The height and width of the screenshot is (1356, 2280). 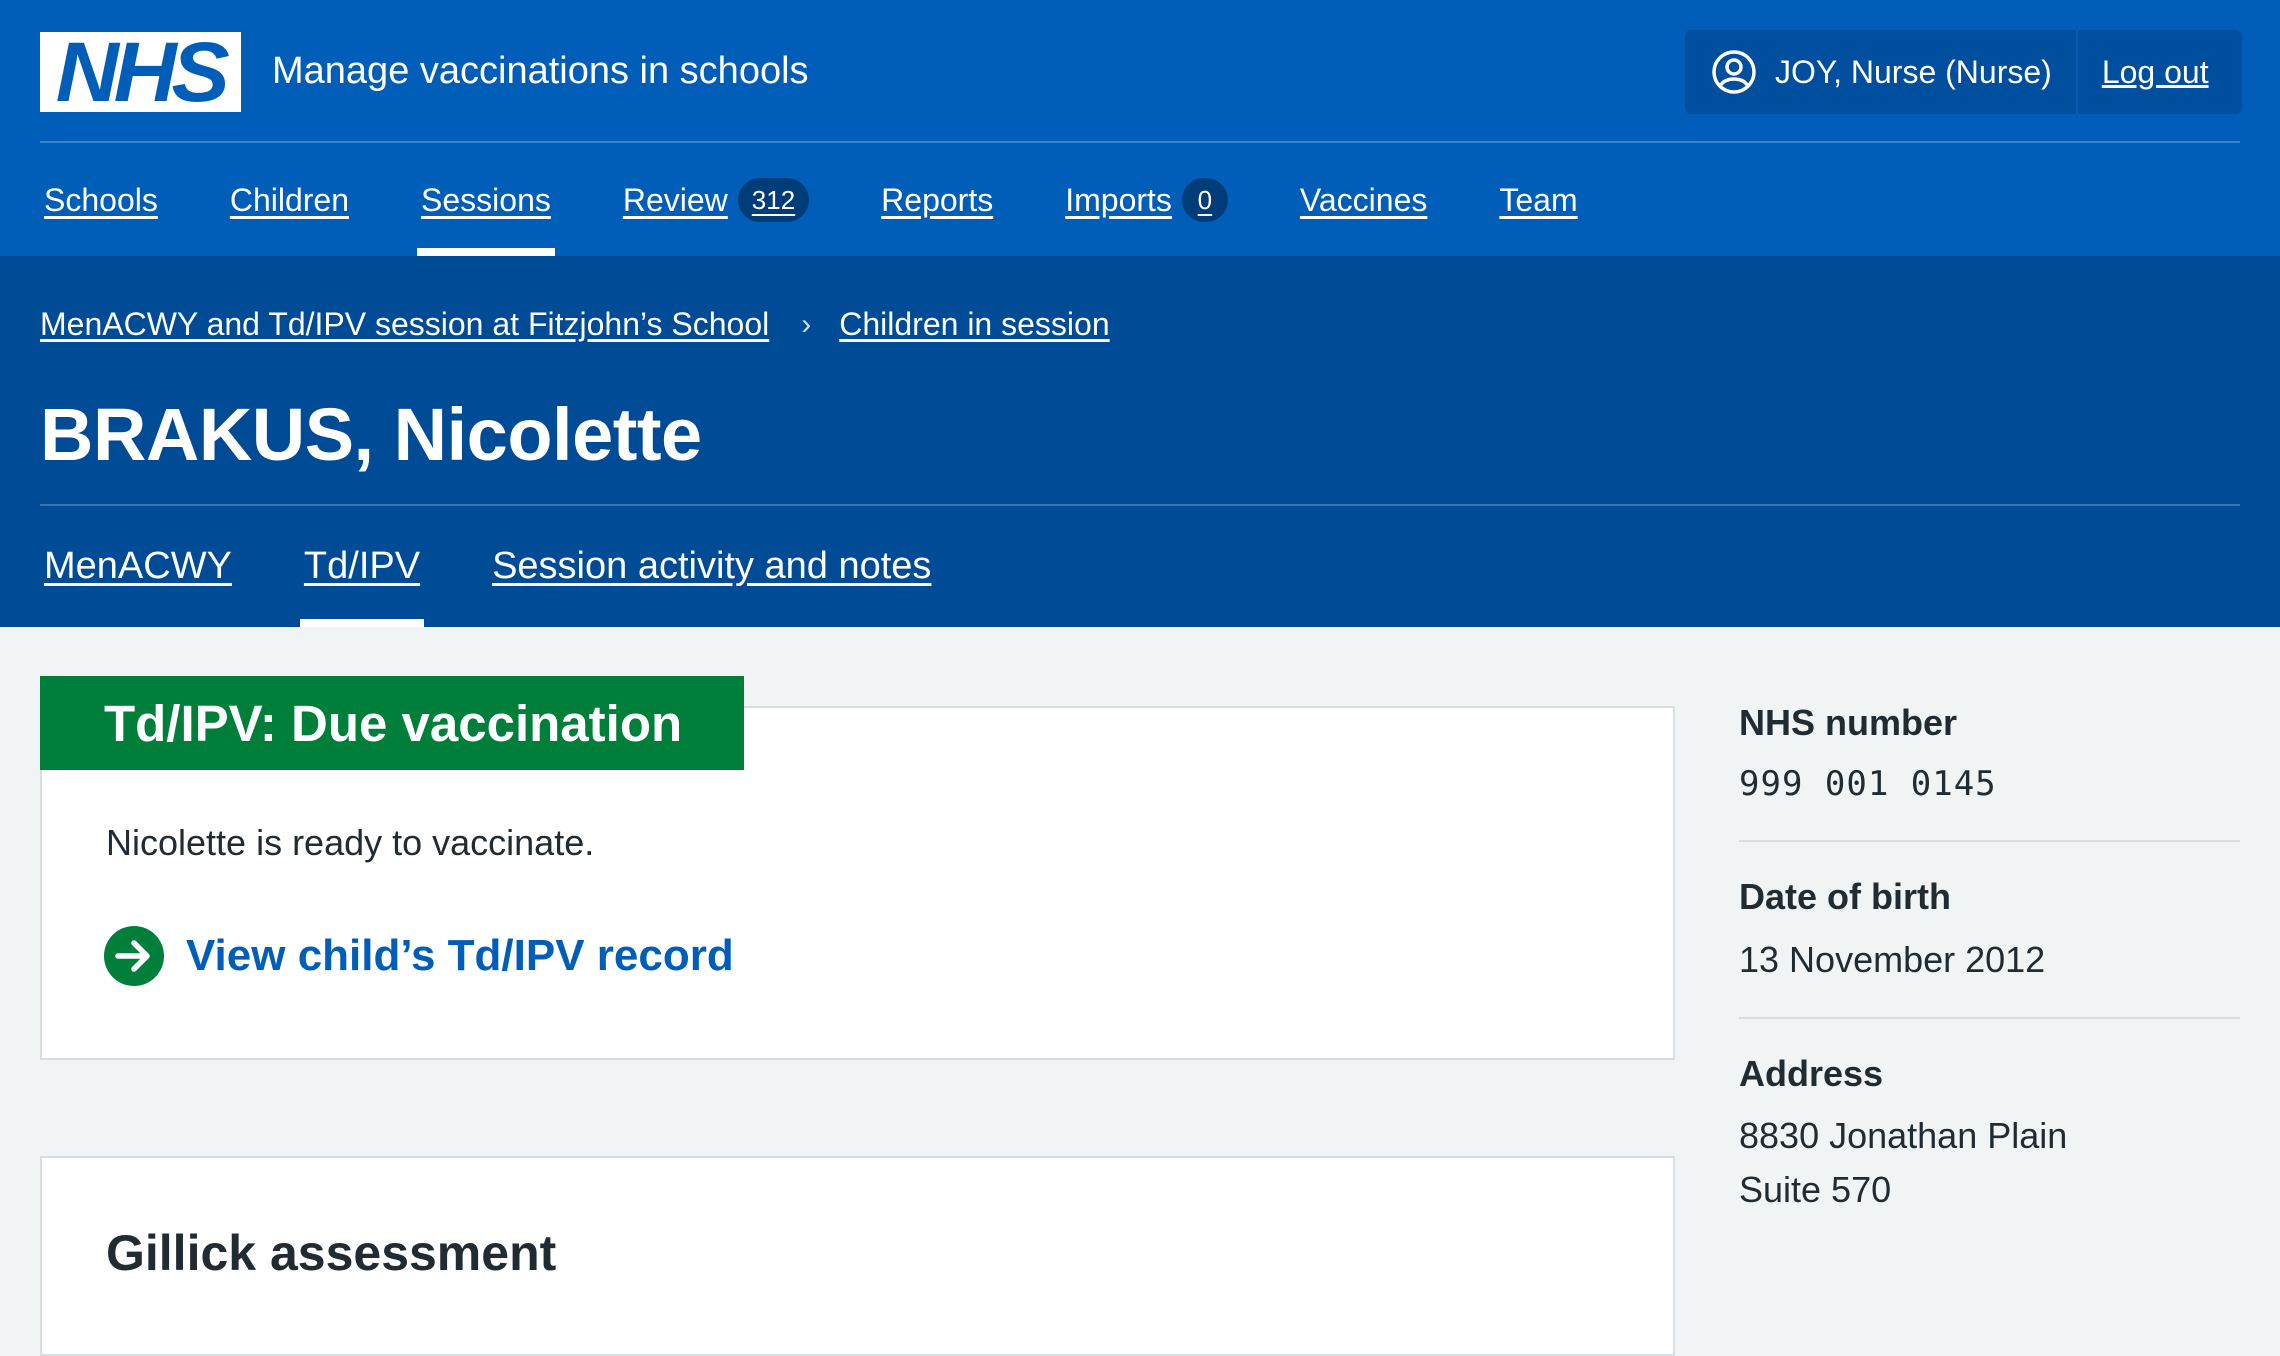 I want to click on account-user: JOY, Nurse (Nurse), so click(x=1881, y=72).